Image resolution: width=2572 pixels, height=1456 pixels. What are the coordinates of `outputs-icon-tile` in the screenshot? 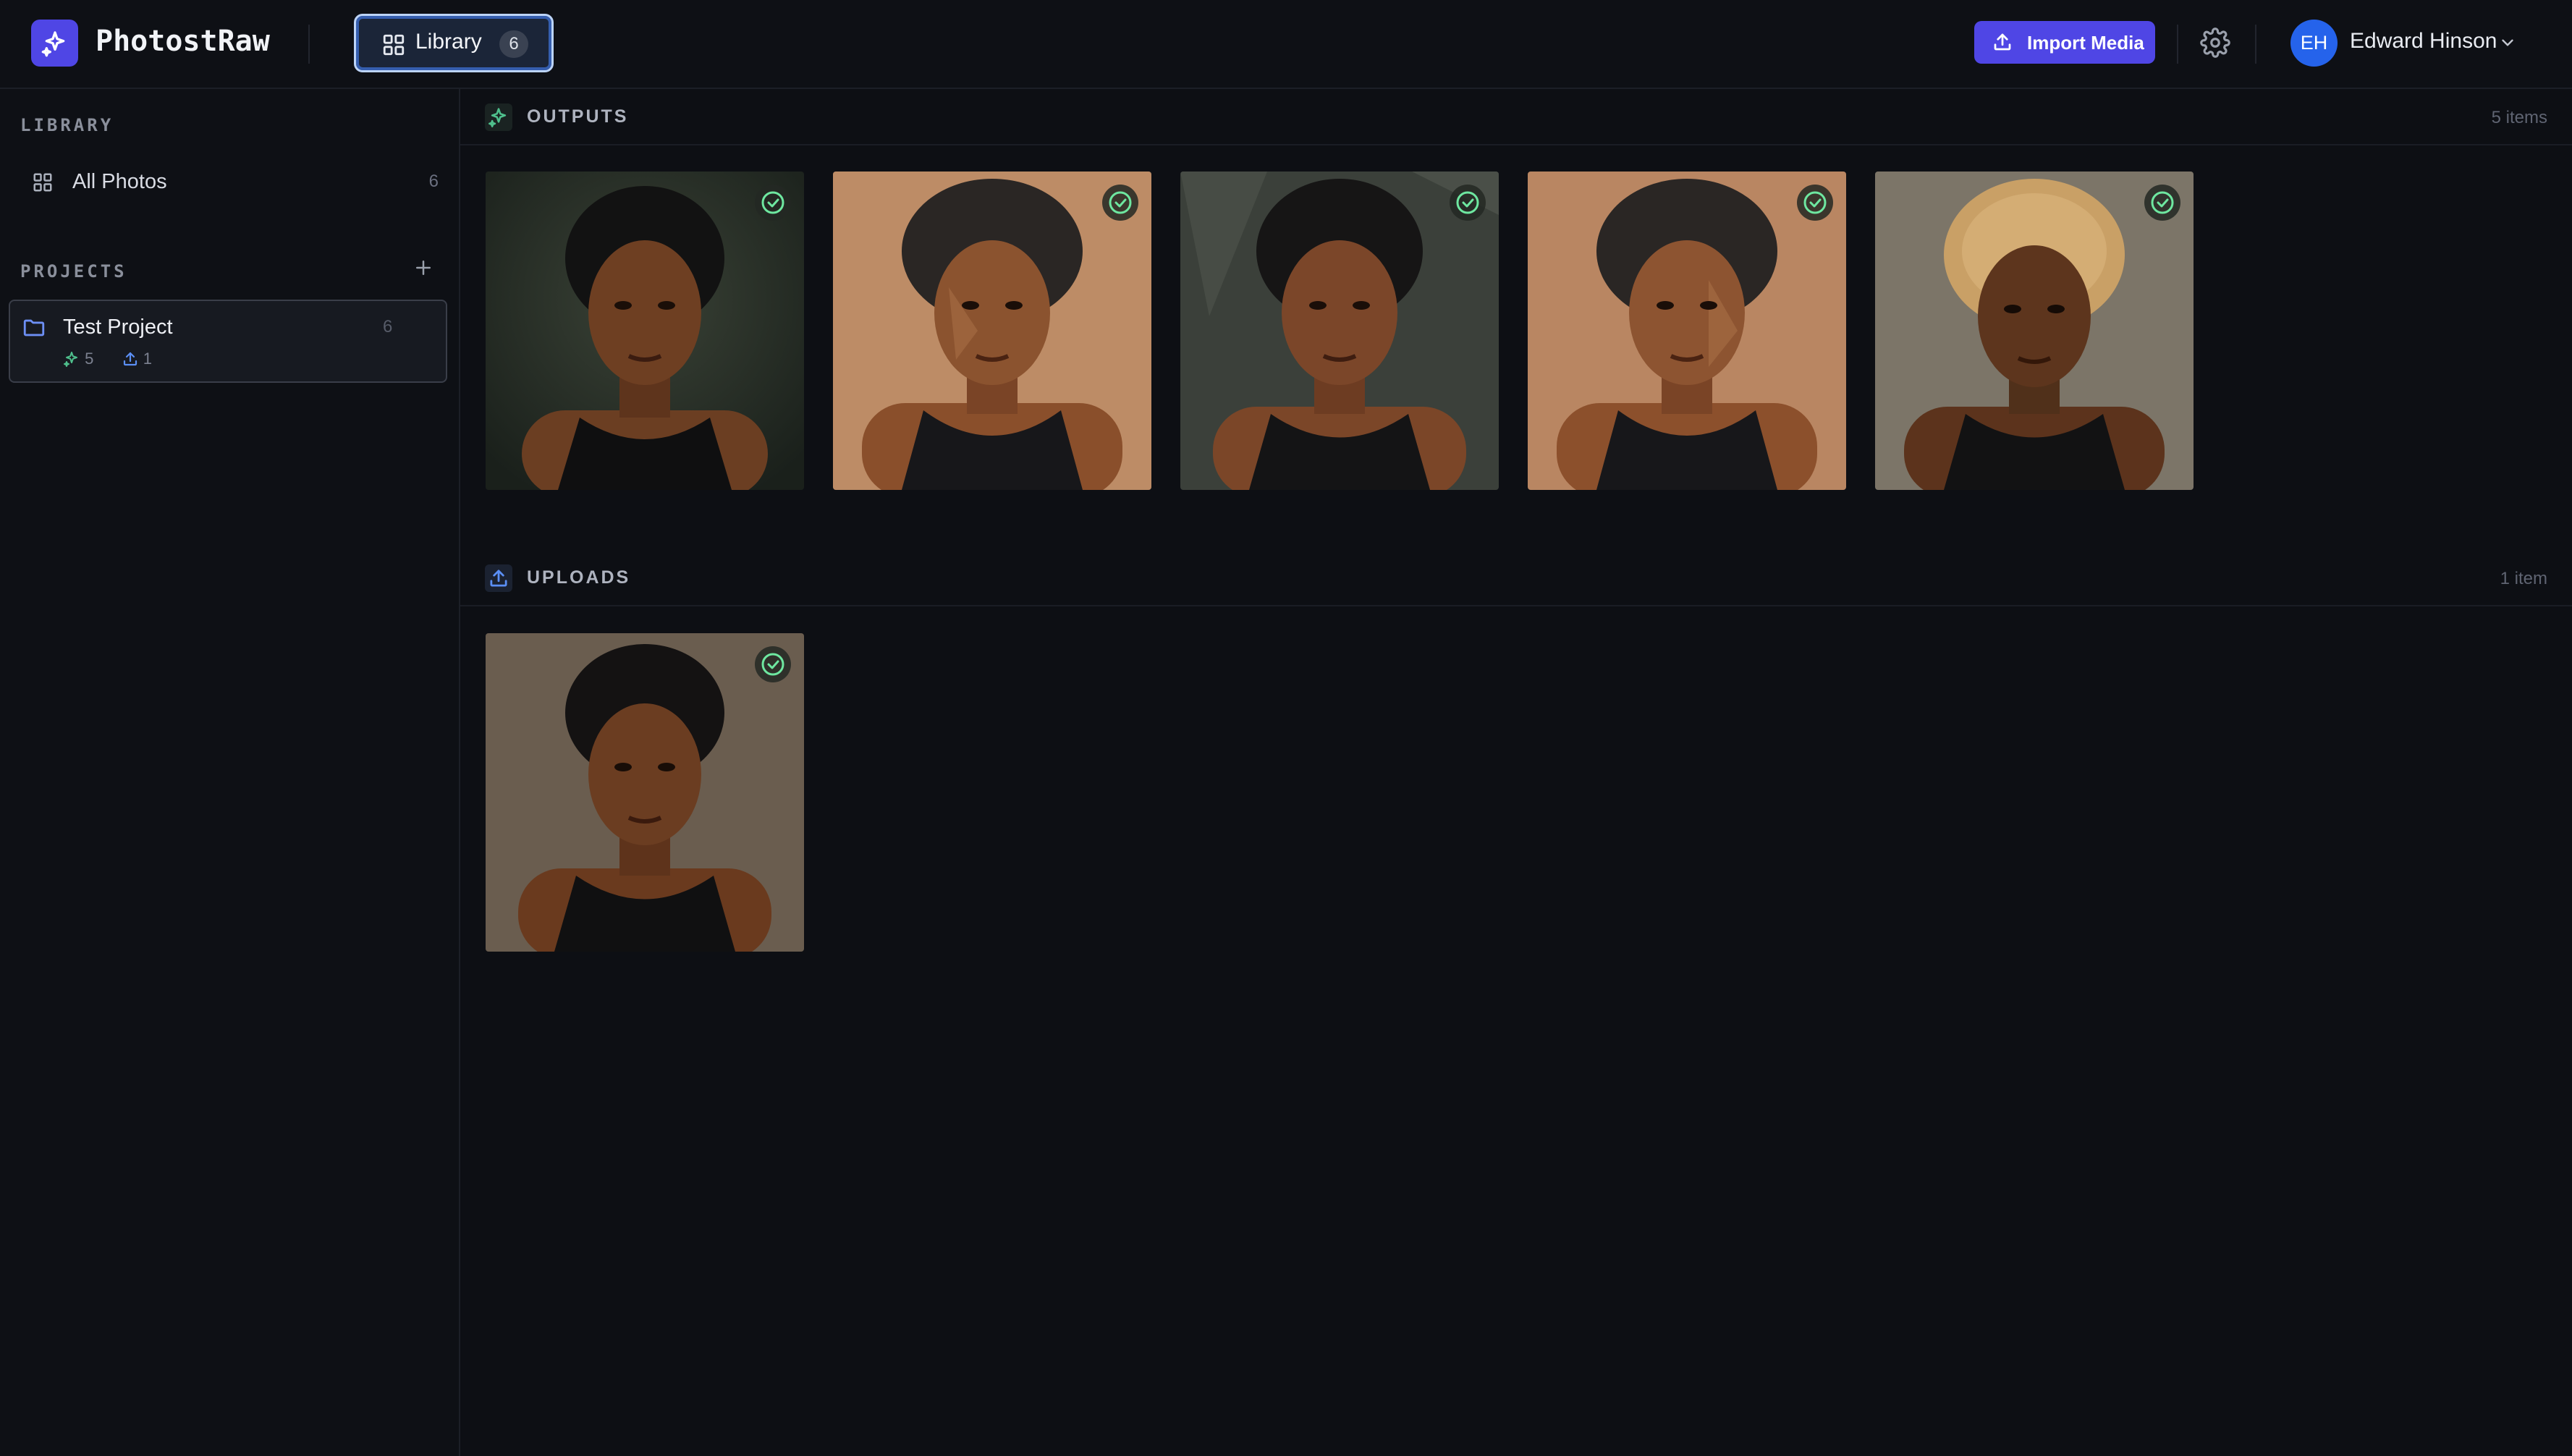 It's located at (499, 117).